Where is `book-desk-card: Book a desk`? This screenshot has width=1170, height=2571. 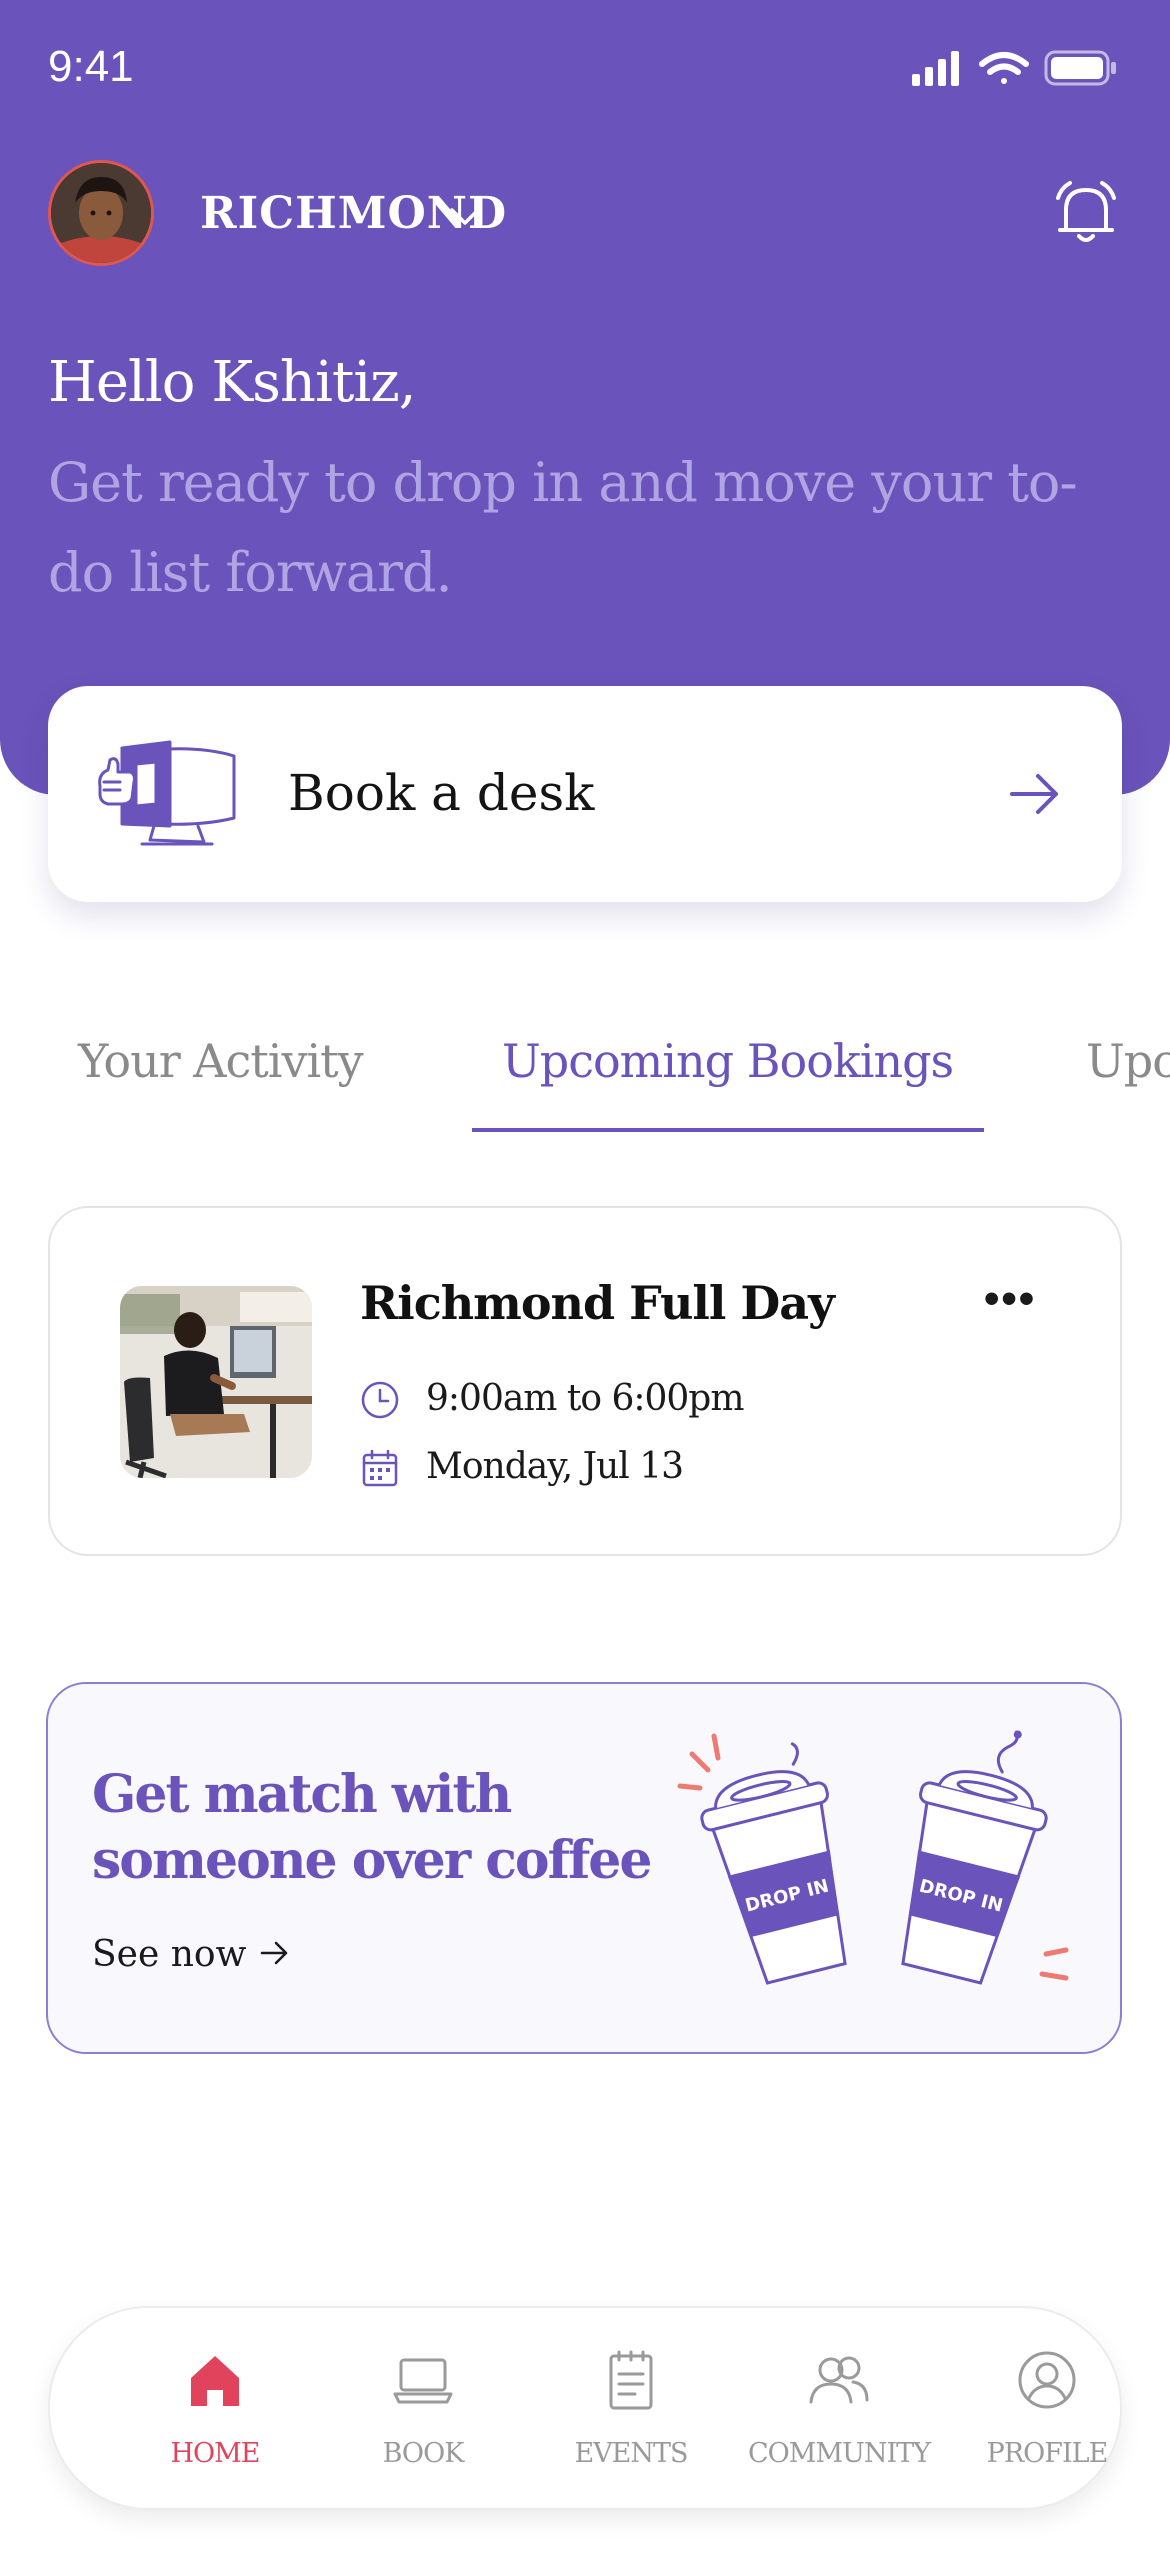 book-desk-card: Book a desk is located at coordinates (585, 794).